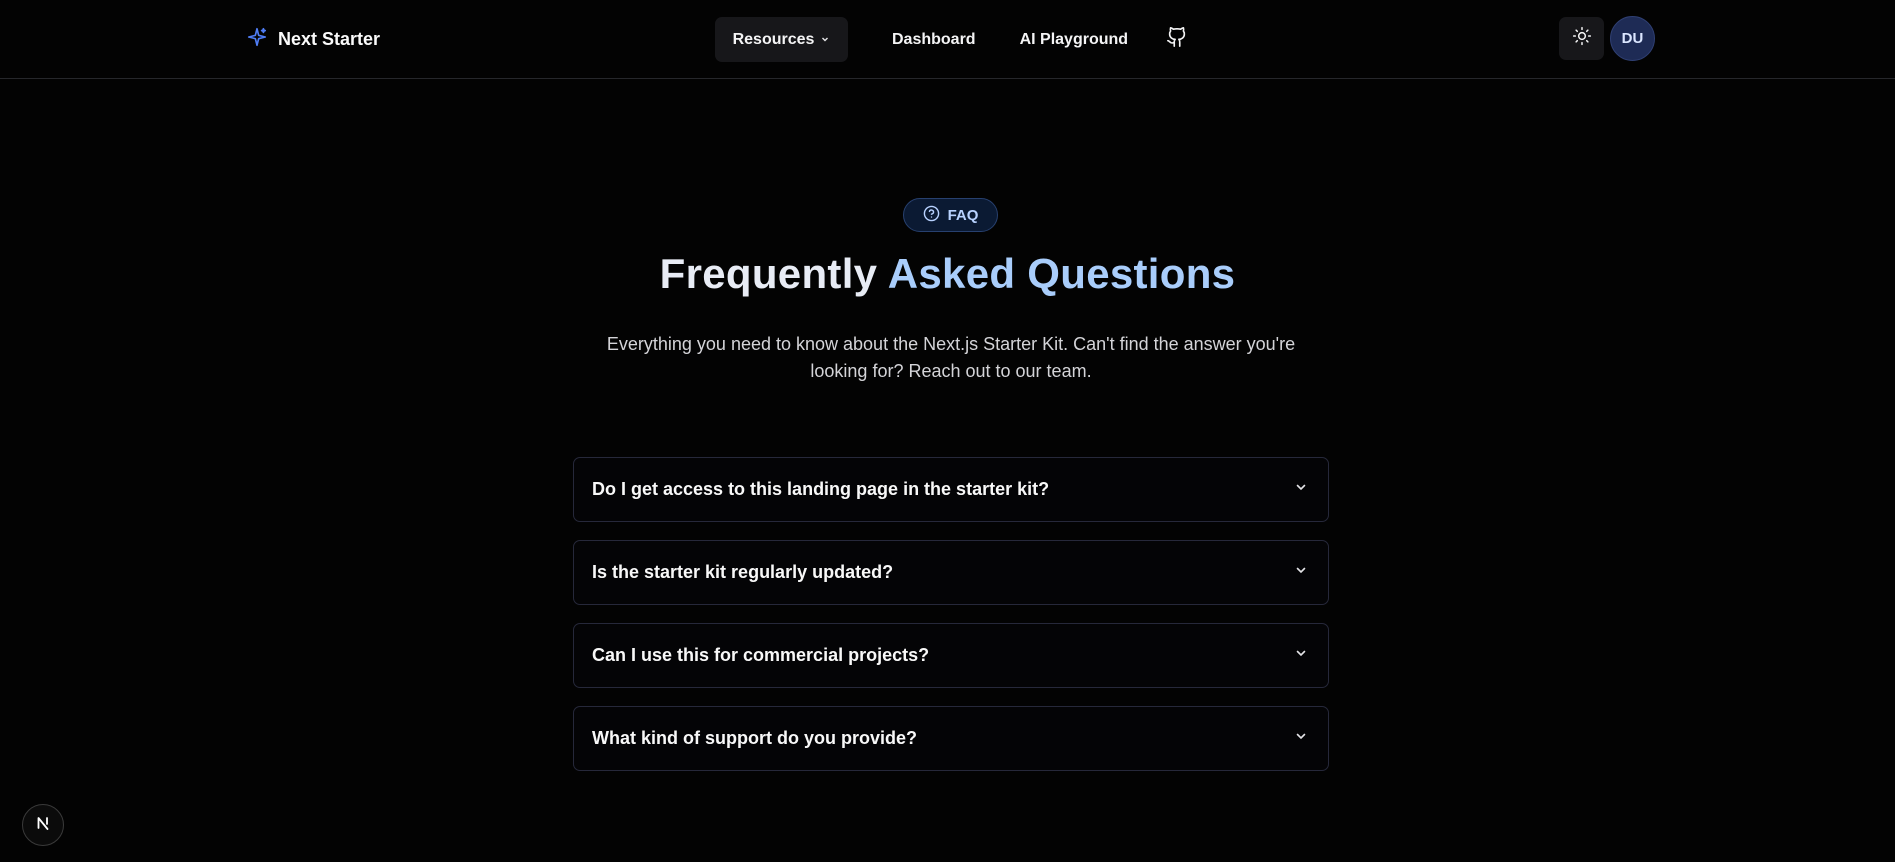 This screenshot has width=1895, height=862. What do you see at coordinates (761, 655) in the screenshot?
I see `faq-question: Can I use this for commercial projects?` at bounding box center [761, 655].